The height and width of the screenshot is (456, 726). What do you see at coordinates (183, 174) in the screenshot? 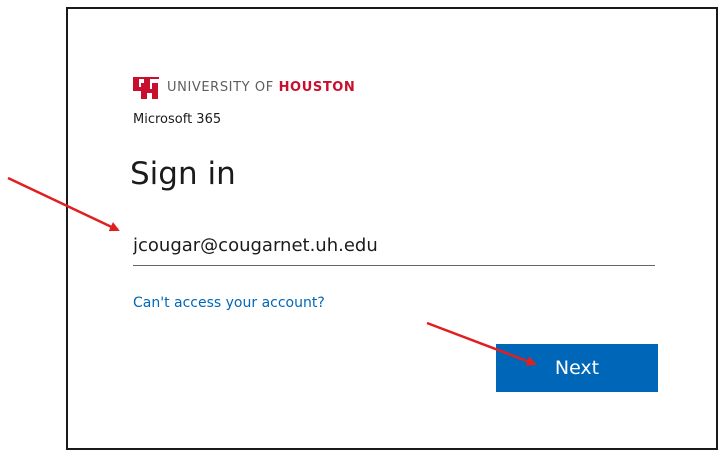
I see `page-title: Sign in` at bounding box center [183, 174].